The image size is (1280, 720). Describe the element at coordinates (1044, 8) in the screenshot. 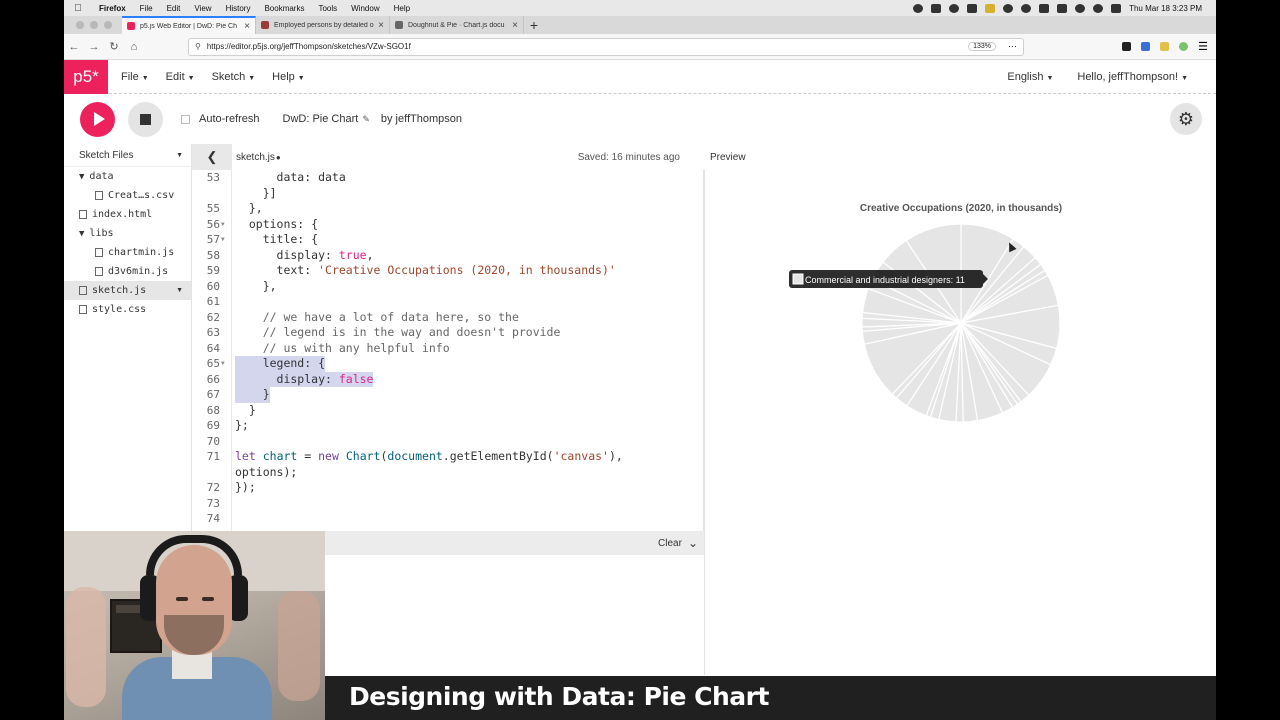

I see `bluetooth-icon` at that location.